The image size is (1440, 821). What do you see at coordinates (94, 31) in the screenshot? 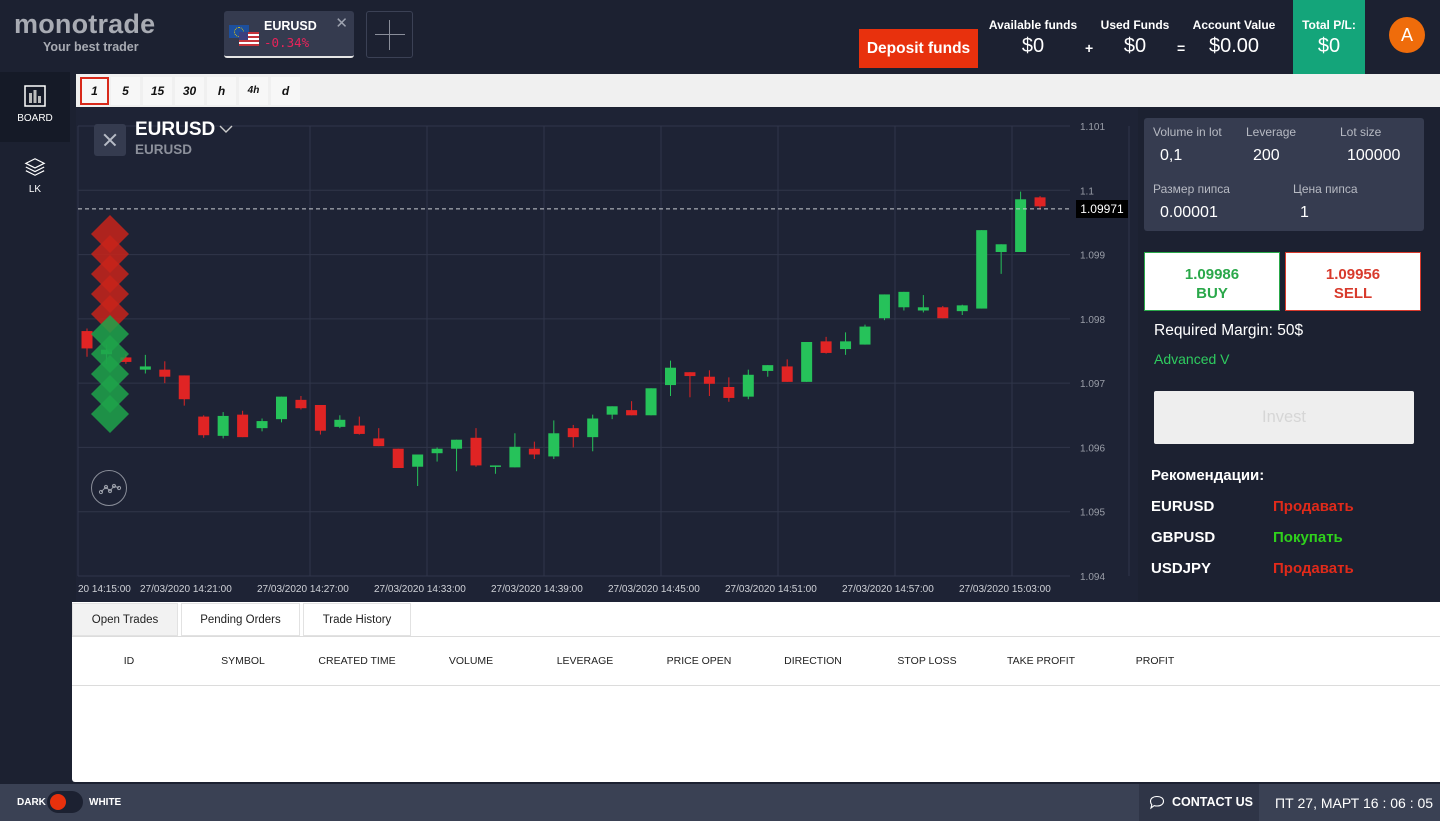
I see `logo: monotrade Your best trader` at bounding box center [94, 31].